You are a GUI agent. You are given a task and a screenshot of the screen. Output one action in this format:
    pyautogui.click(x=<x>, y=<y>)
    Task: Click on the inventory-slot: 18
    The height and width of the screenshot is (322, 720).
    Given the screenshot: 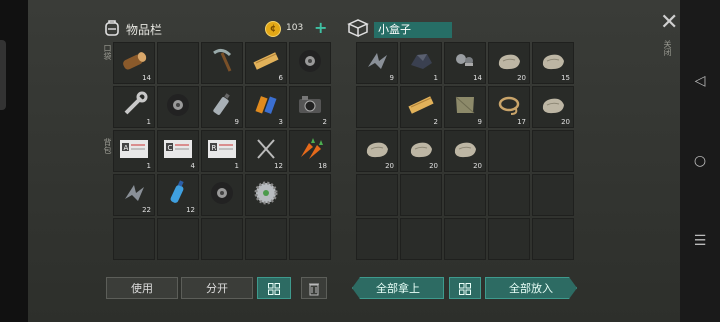 What is the action you would take?
    pyautogui.click(x=310, y=151)
    